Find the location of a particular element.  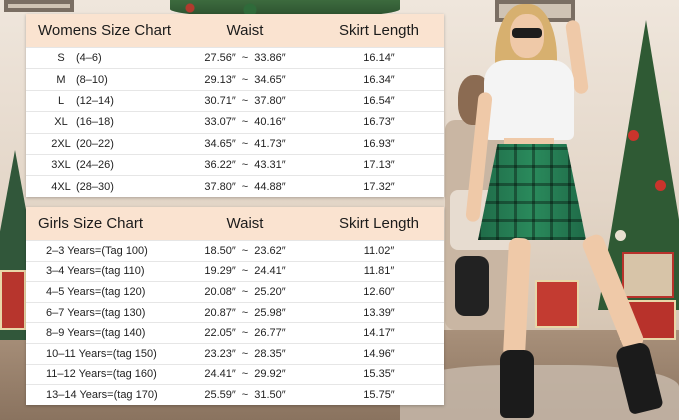

size-cell: 13–14 Years=(tag 170) is located at coordinates (102, 394).